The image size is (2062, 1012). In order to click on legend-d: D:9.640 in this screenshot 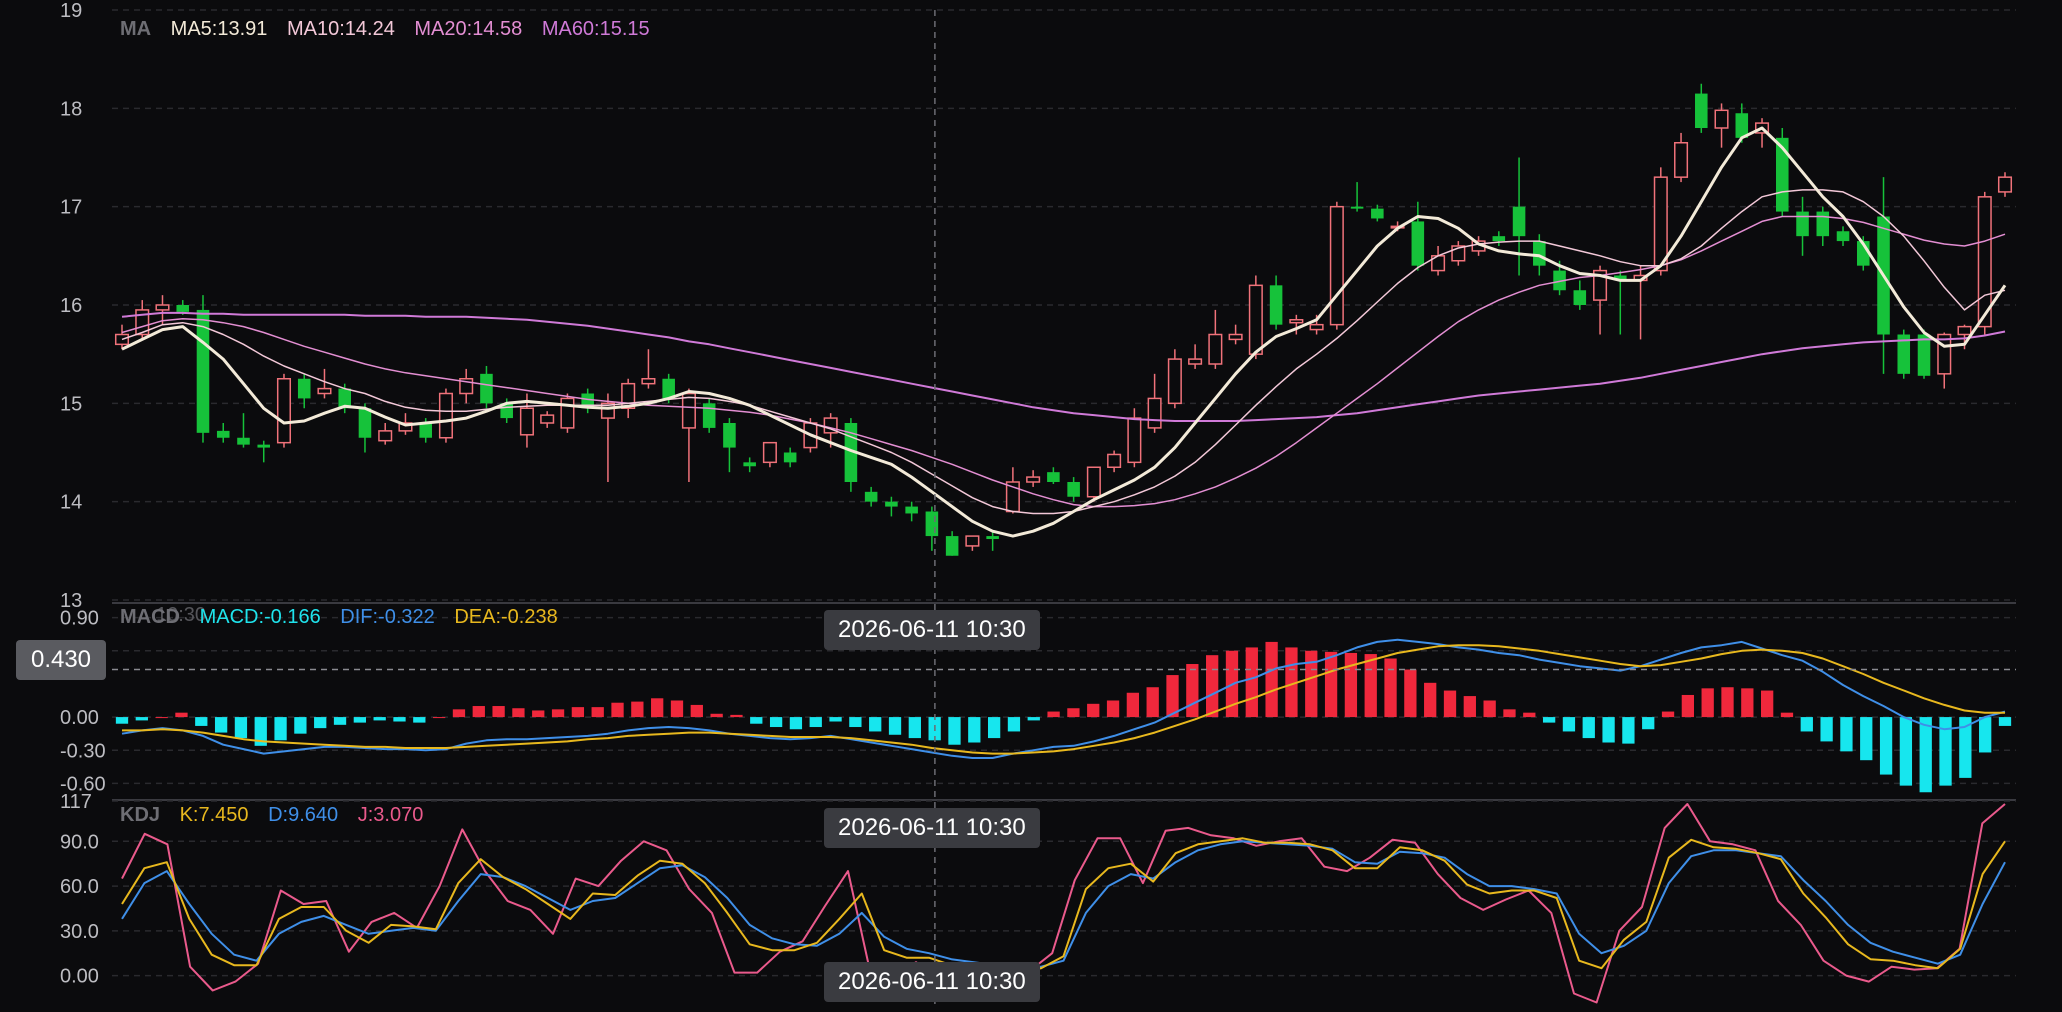, I will do `click(303, 815)`.